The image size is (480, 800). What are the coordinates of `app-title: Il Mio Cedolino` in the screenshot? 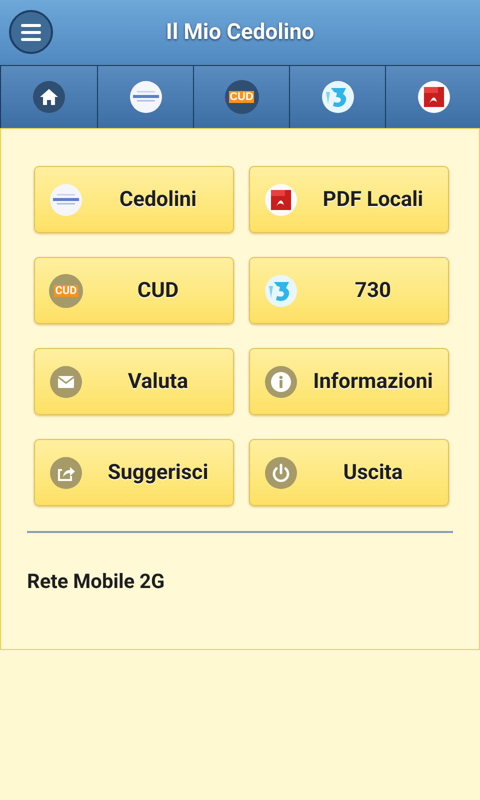 It's located at (240, 32).